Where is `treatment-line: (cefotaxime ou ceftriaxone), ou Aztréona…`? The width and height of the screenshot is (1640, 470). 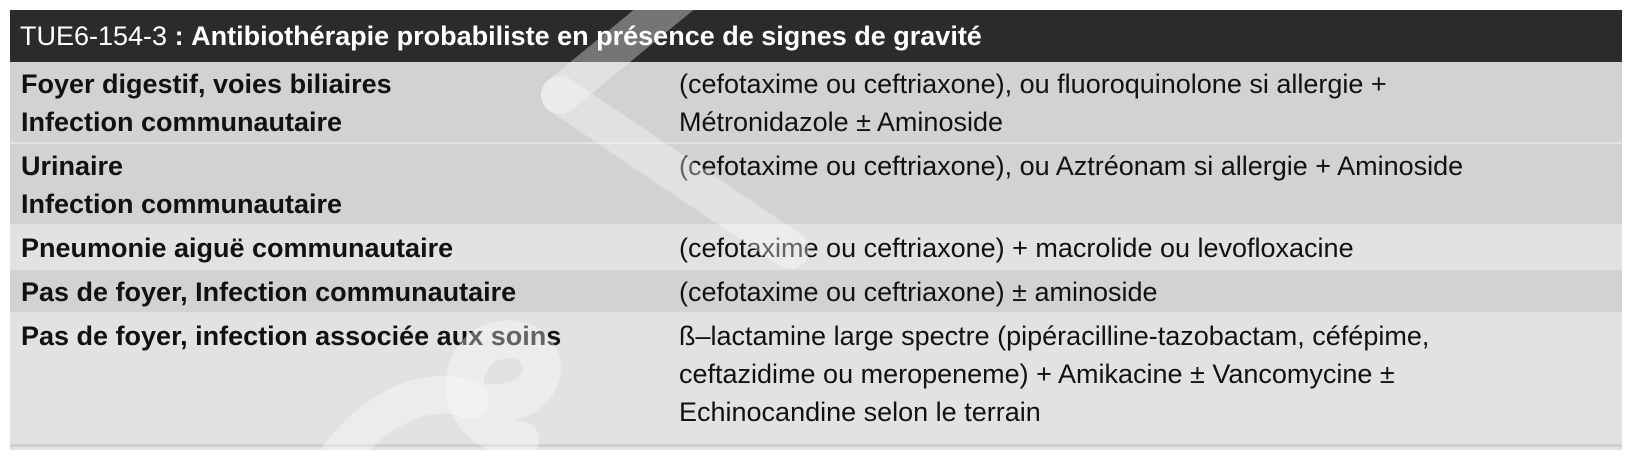
treatment-line: (cefotaxime ou ceftriaxone), ou Aztréona… is located at coordinates (1071, 166).